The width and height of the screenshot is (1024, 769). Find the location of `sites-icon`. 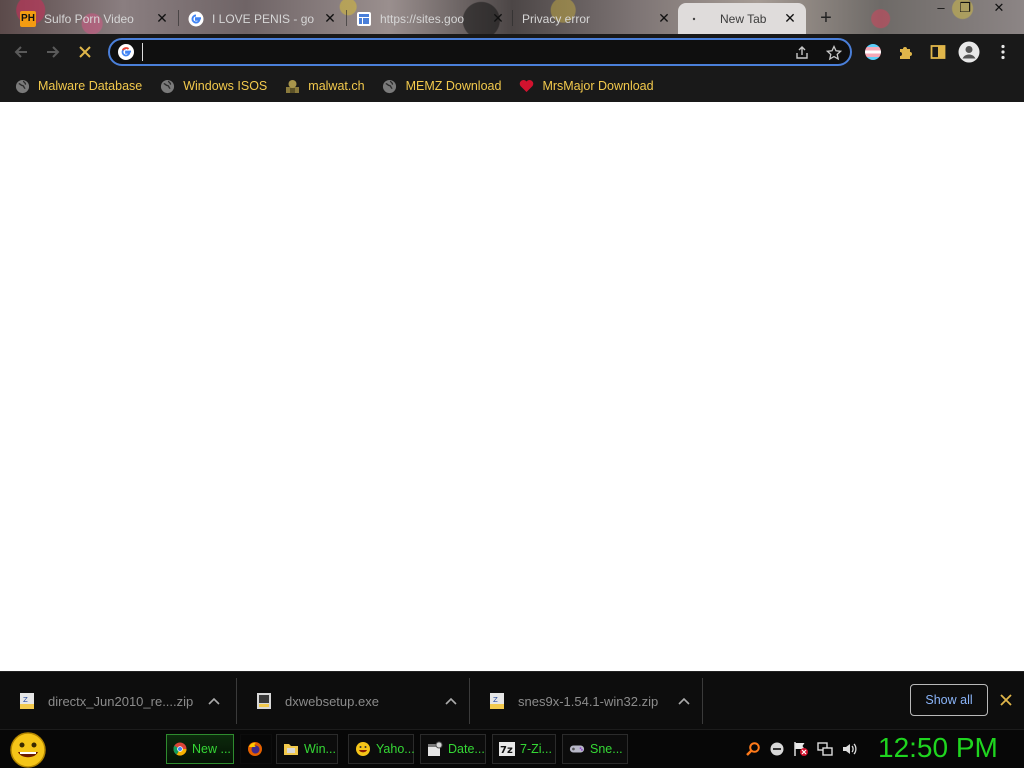

sites-icon is located at coordinates (364, 19).